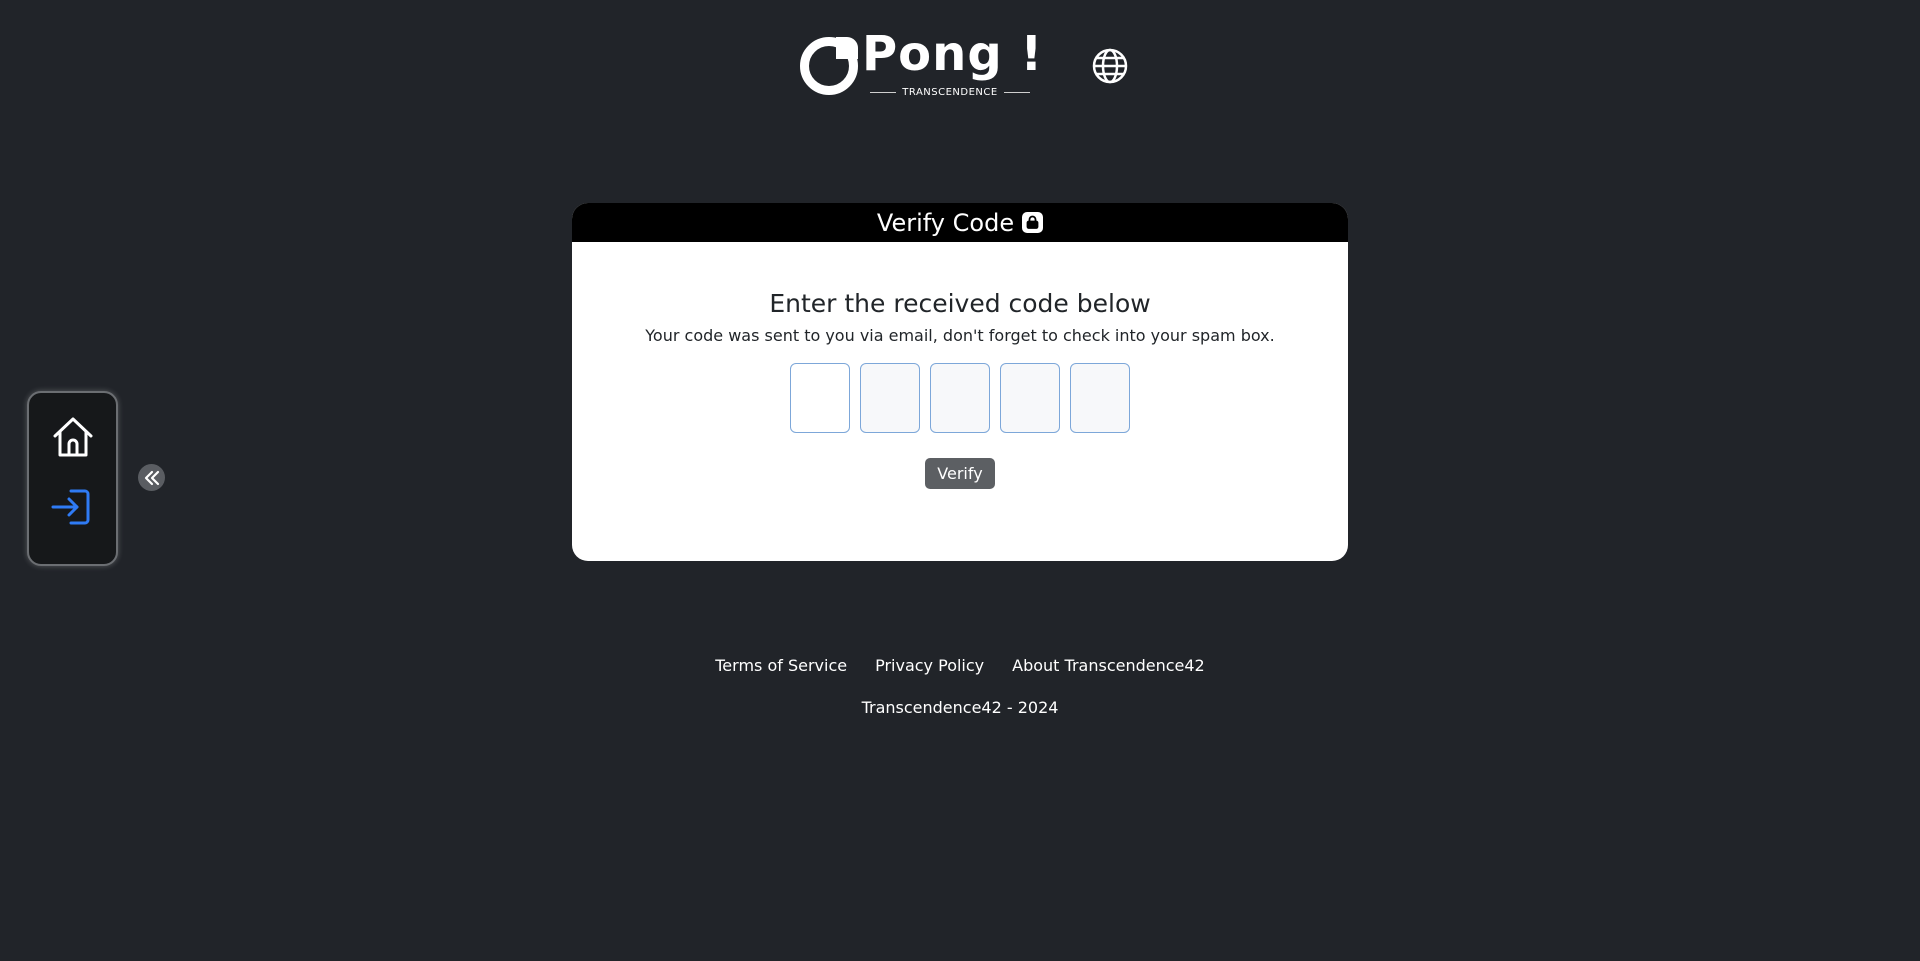 The height and width of the screenshot is (961, 1920). Describe the element at coordinates (960, 473) in the screenshot. I see `verify-button: Verify` at that location.